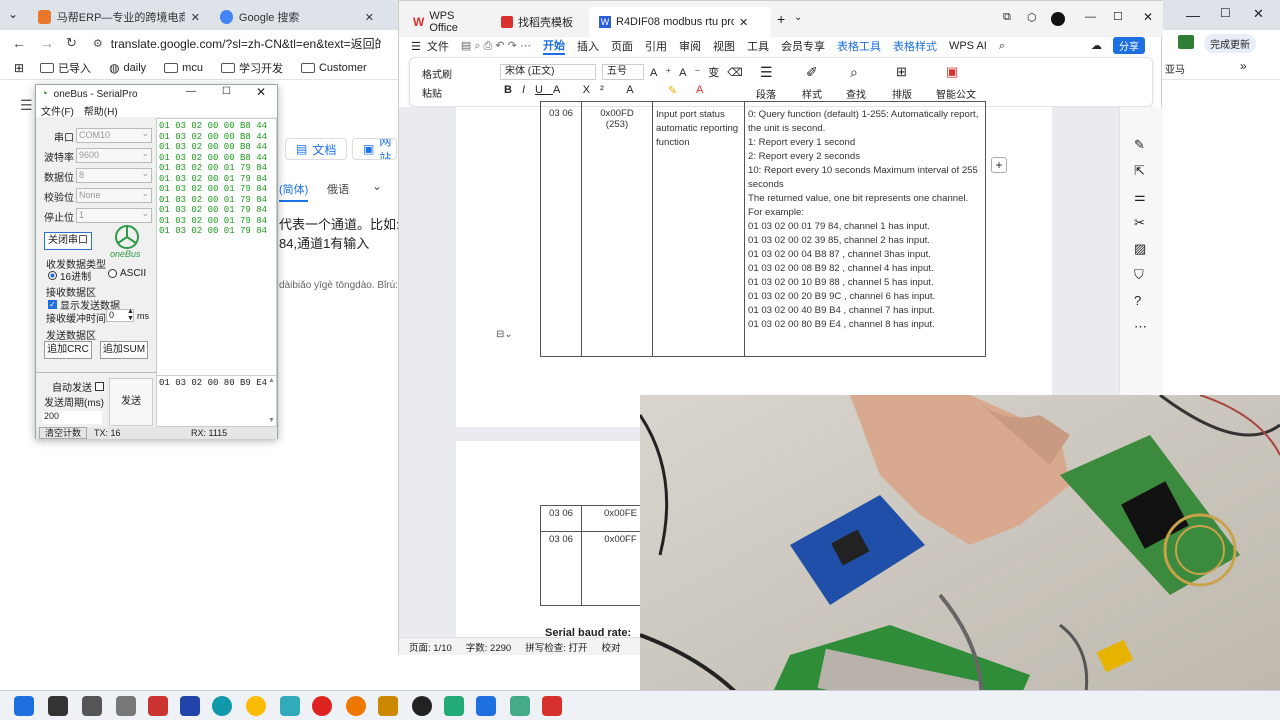  What do you see at coordinates (1141, 144) in the screenshot?
I see `pen-icon: ✎` at bounding box center [1141, 144].